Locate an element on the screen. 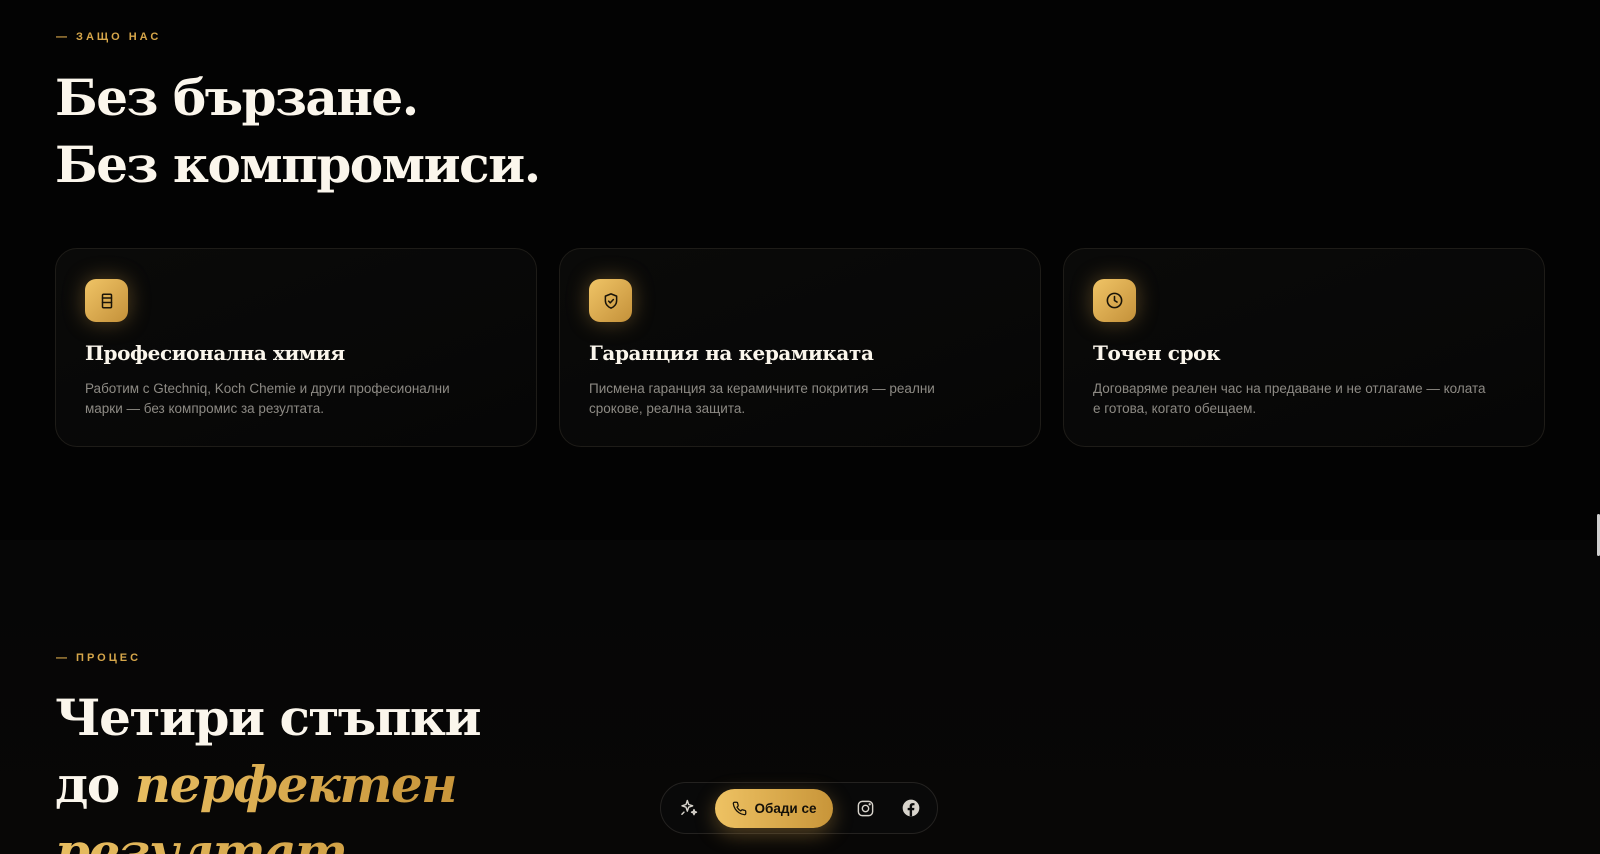  process-headline: Четири стъпки до перфектен резултат. is located at coordinates (268, 769).